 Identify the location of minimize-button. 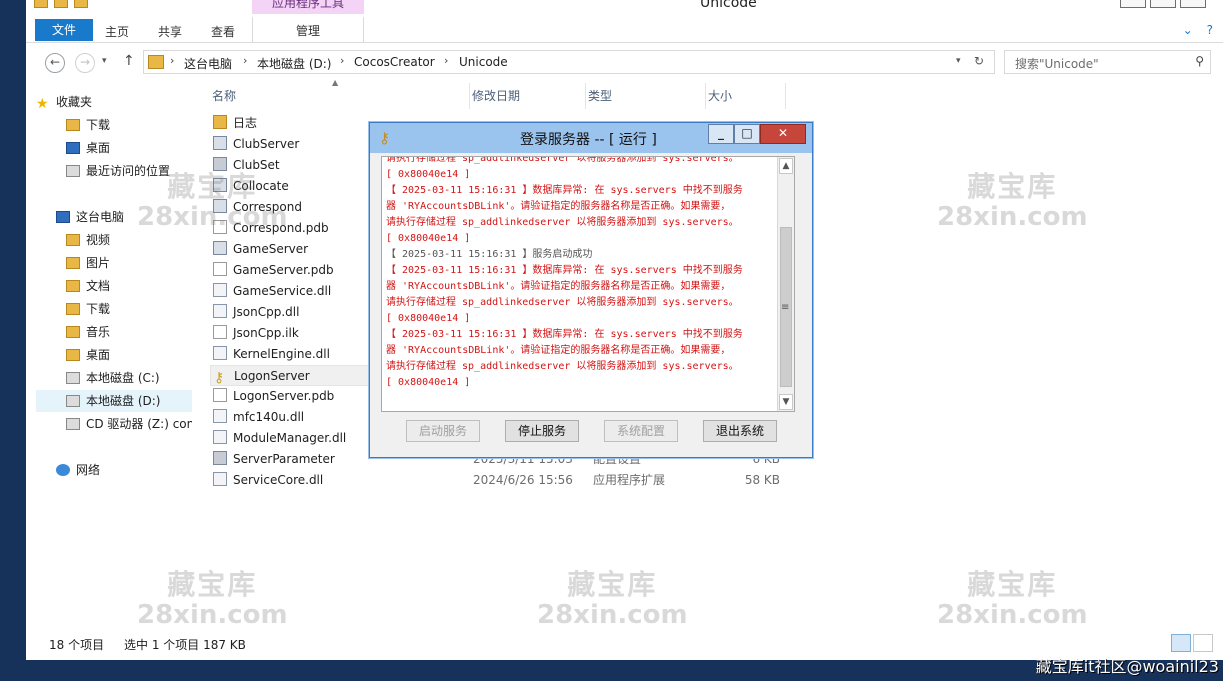
(1133, 4).